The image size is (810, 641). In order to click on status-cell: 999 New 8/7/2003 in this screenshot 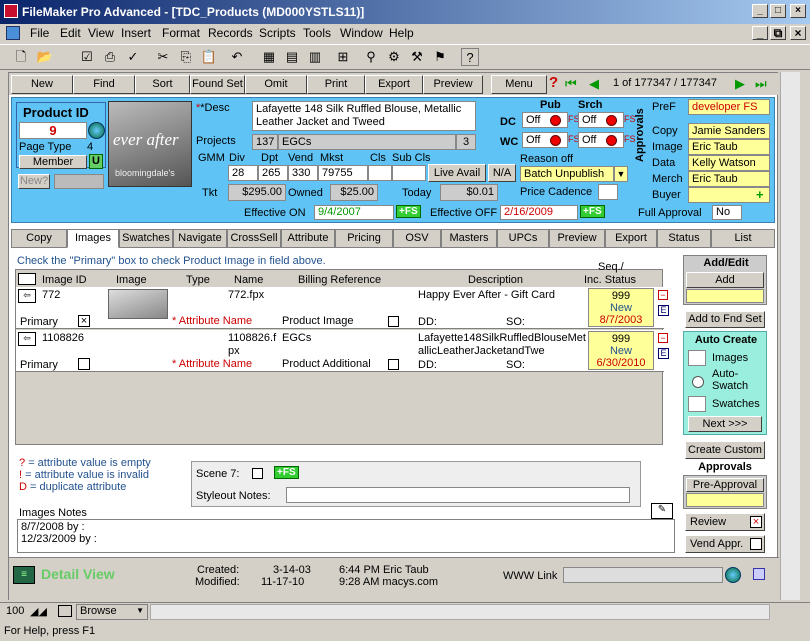, I will do `click(621, 307)`.